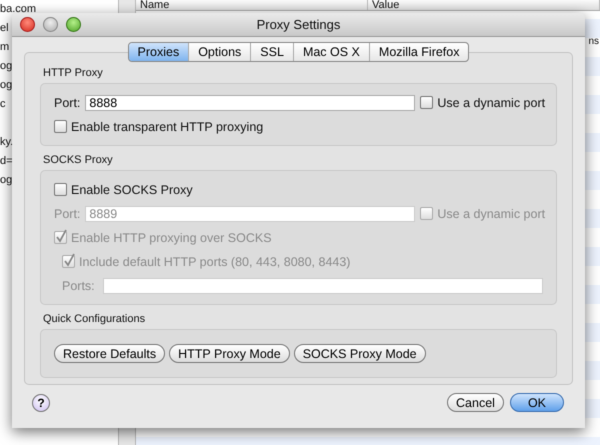 This screenshot has width=600, height=445. Describe the element at coordinates (298, 24) in the screenshot. I see `window-title: Proxy Settings` at that location.